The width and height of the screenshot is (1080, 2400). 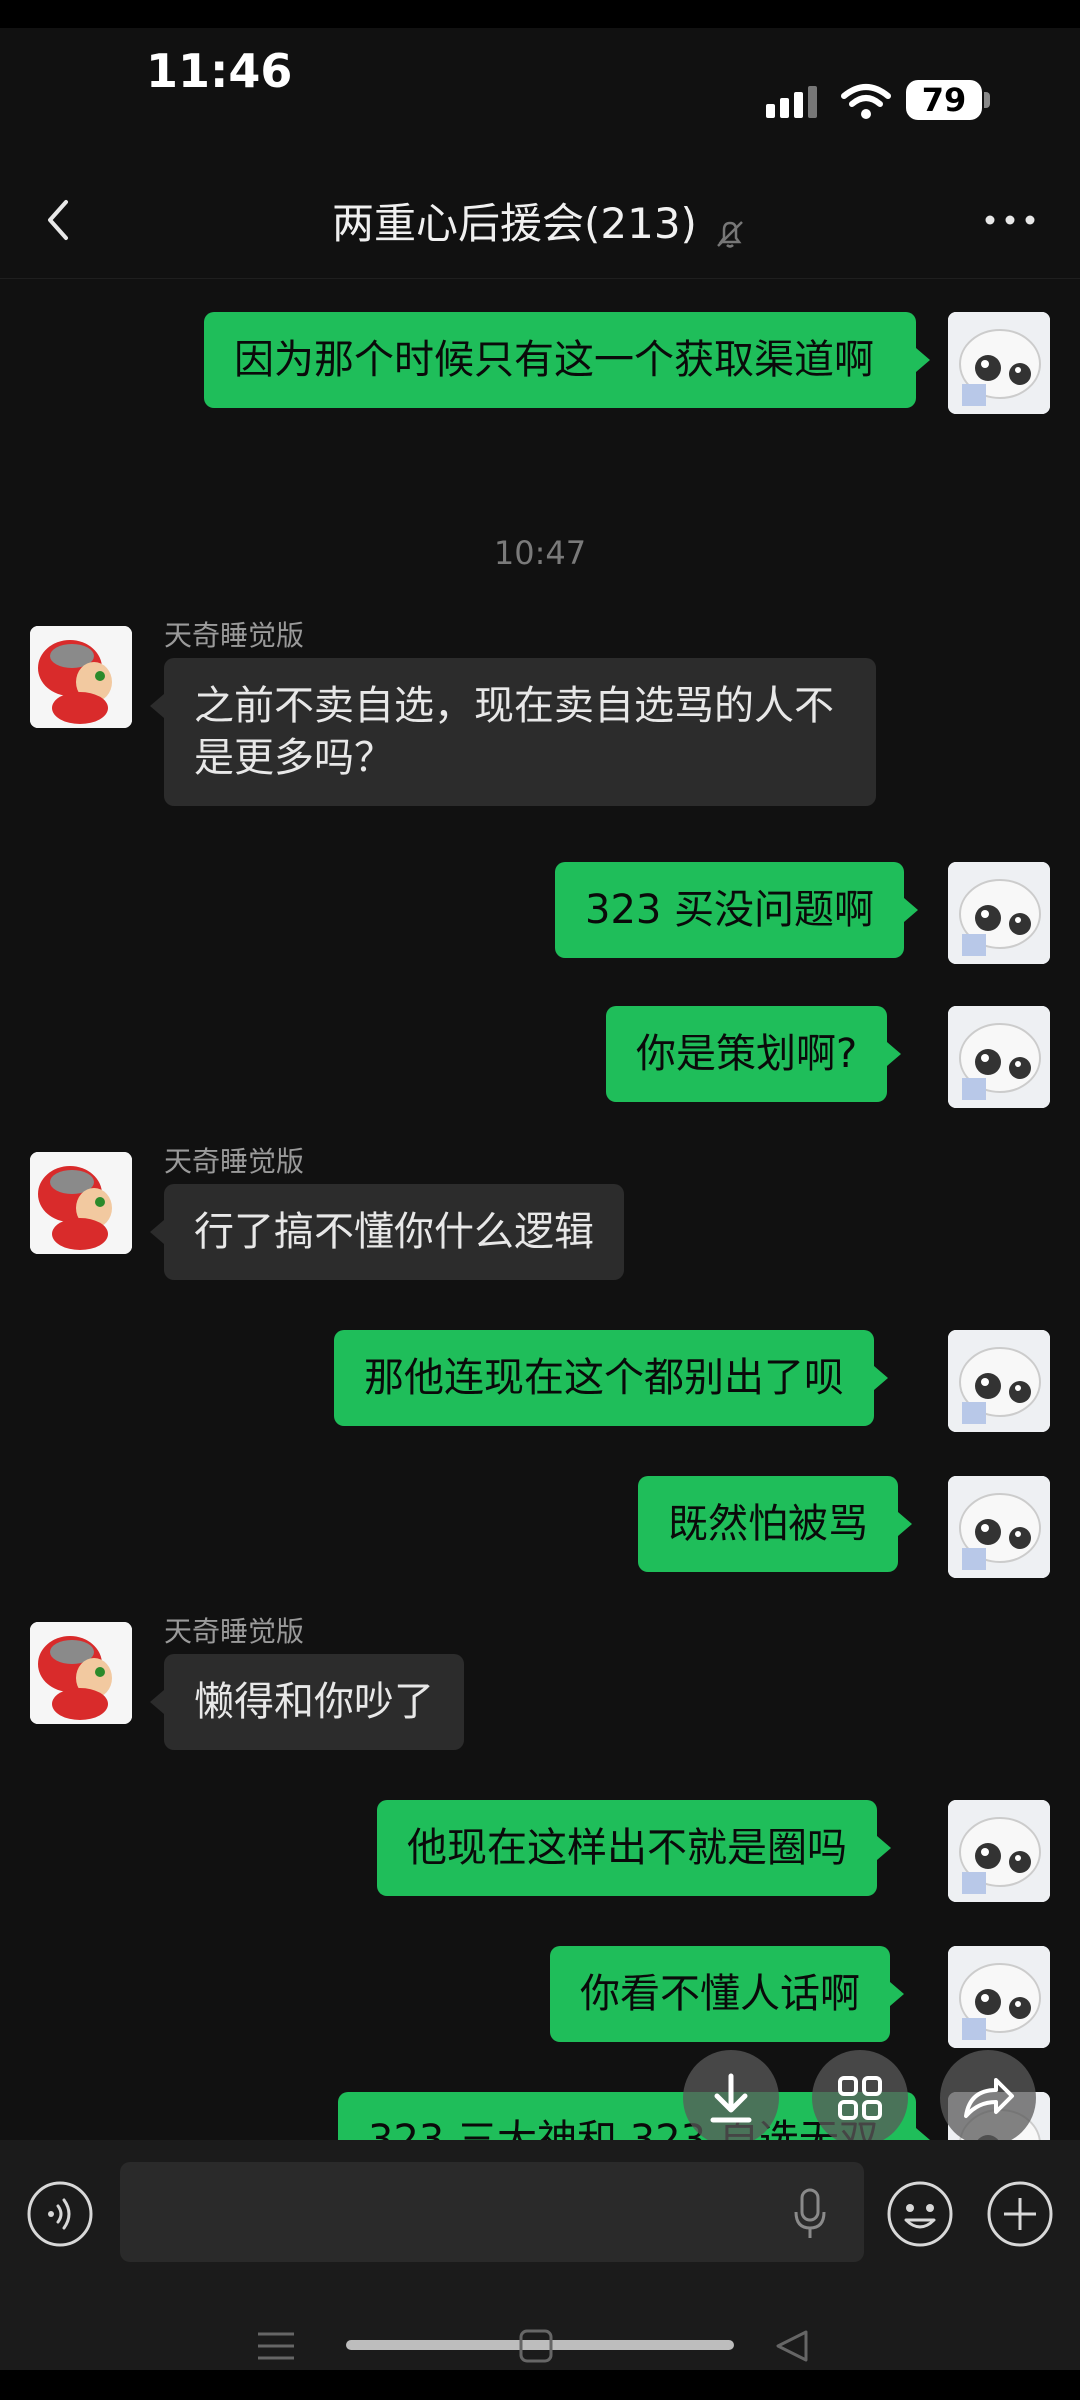 I want to click on message-bubble-sent: 因为那个时候只有这一个获取渠道啊, so click(x=567, y=360).